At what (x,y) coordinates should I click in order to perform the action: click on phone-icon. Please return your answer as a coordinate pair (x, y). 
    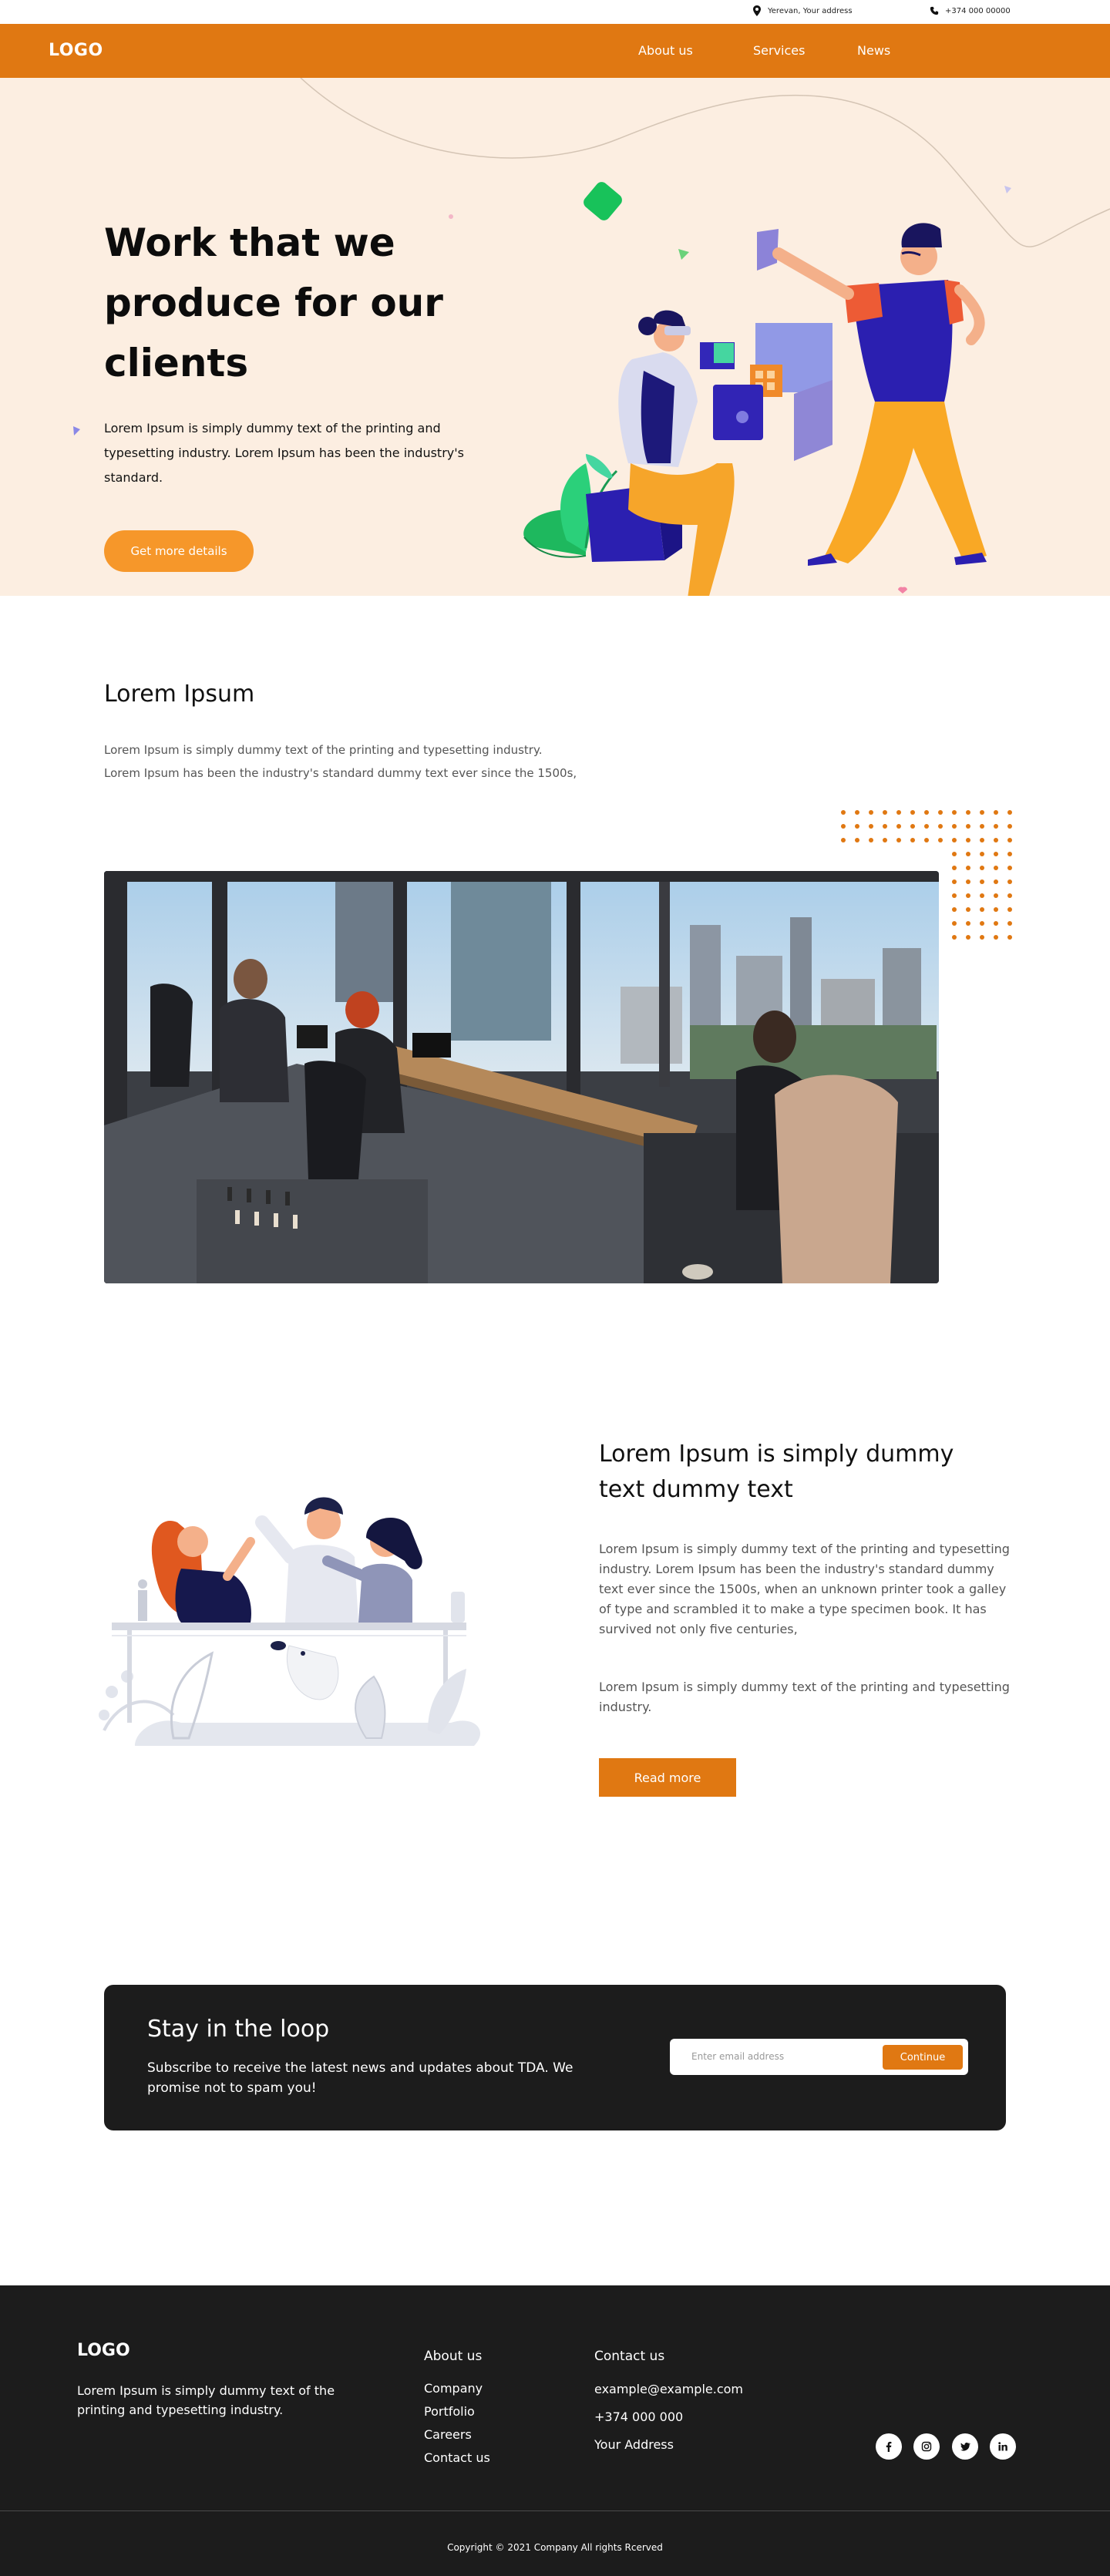
    Looking at the image, I should click on (935, 10).